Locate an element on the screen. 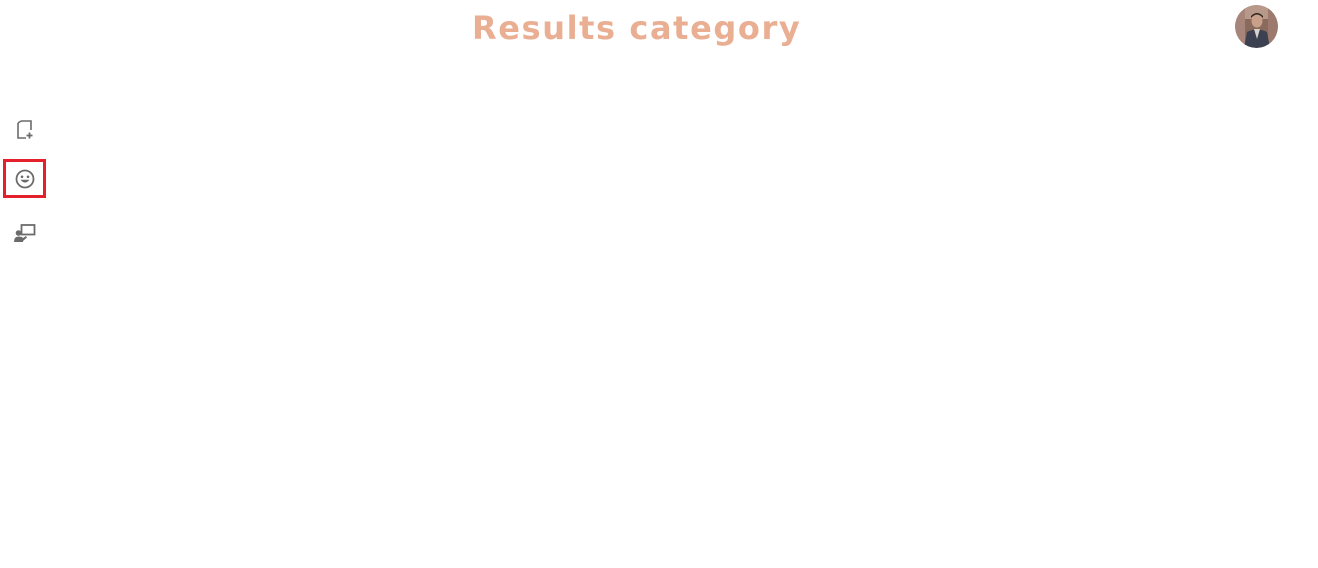 This screenshot has width=1318, height=568. sidebar-item-add-page is located at coordinates (24, 128).